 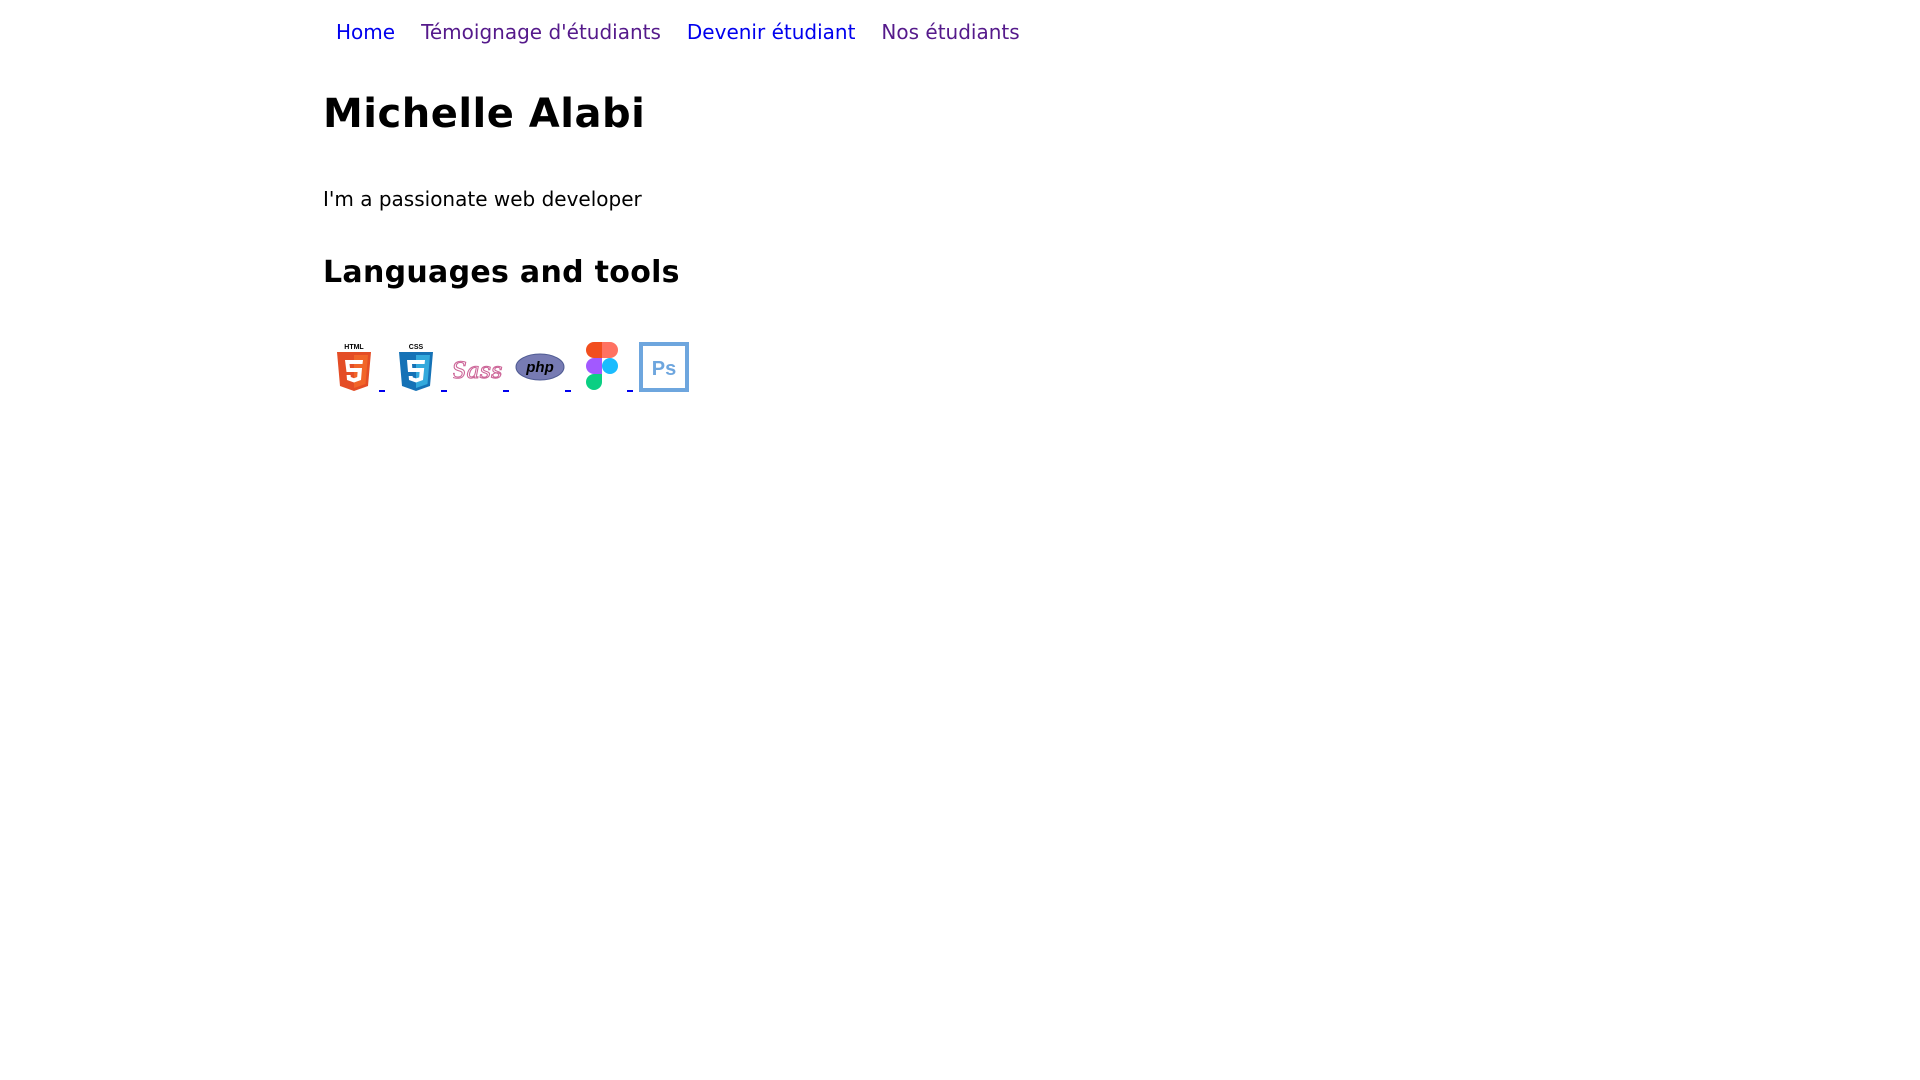 I want to click on tool-link-figma, so click(x=602, y=367).